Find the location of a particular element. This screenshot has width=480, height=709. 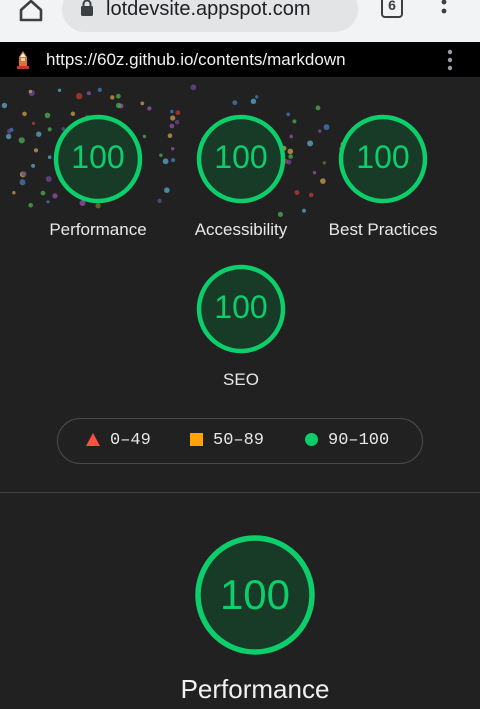

page-url: https://60z.github.io/contents/markdown is located at coordinates (196, 60).